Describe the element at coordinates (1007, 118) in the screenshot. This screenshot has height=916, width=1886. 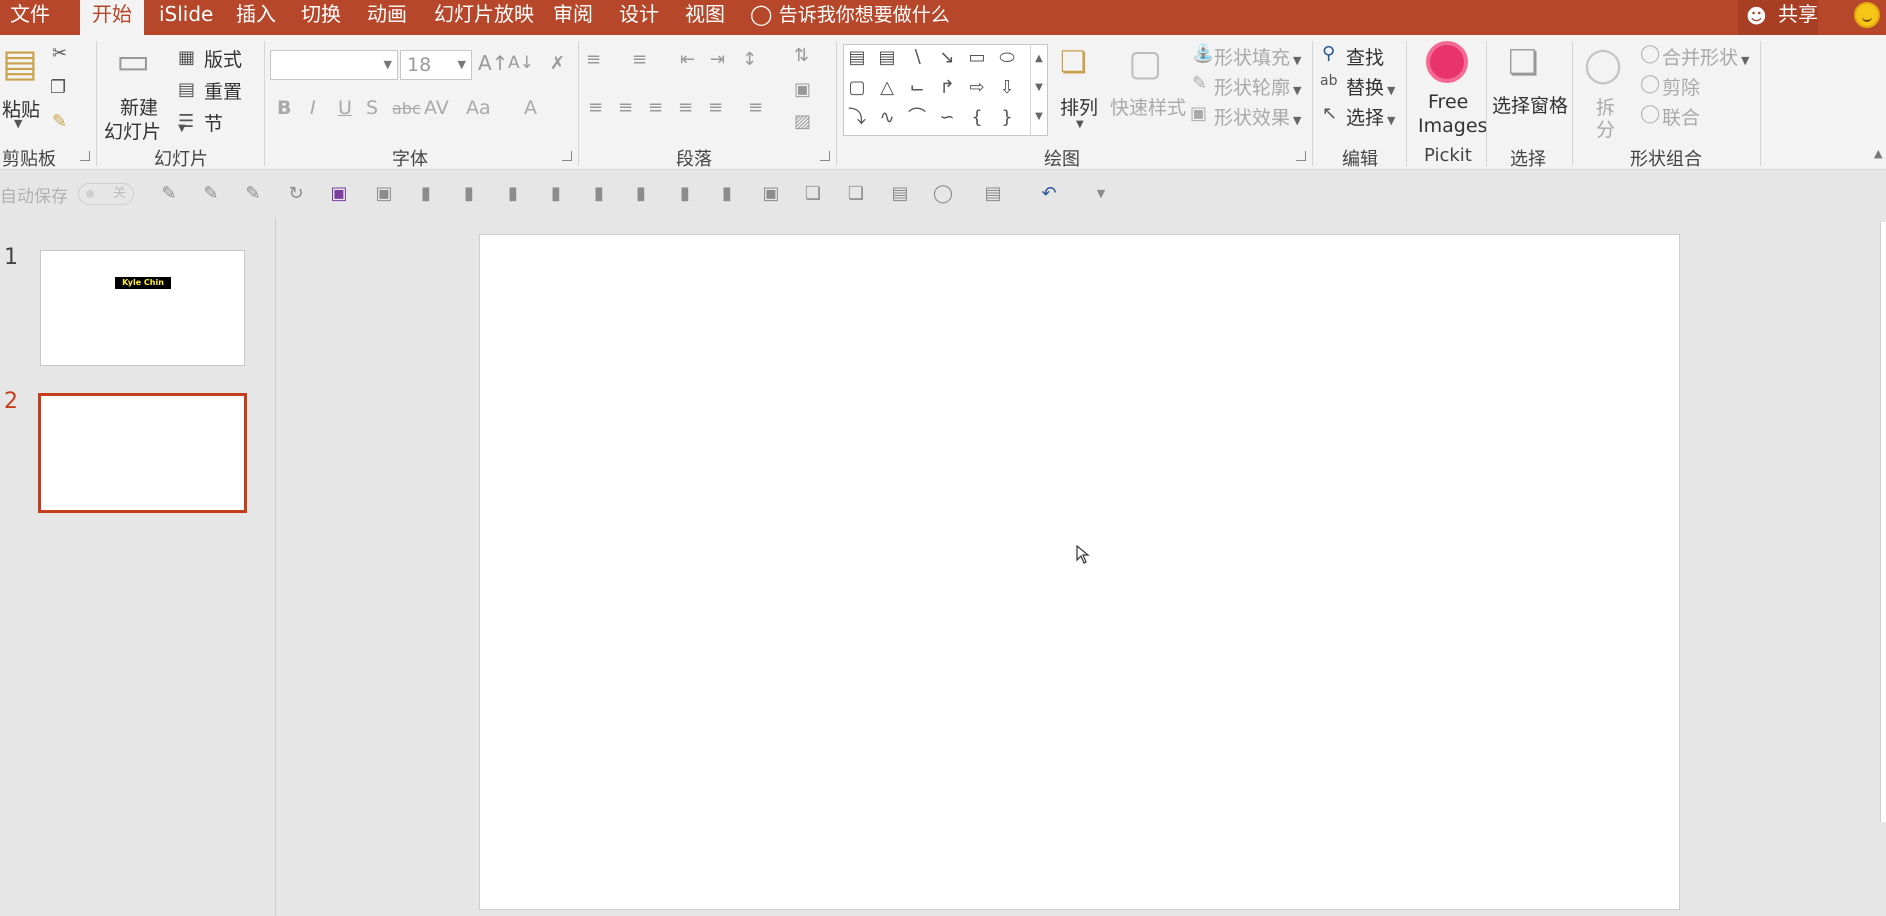
I see `right-brace-shape-icon: }` at that location.